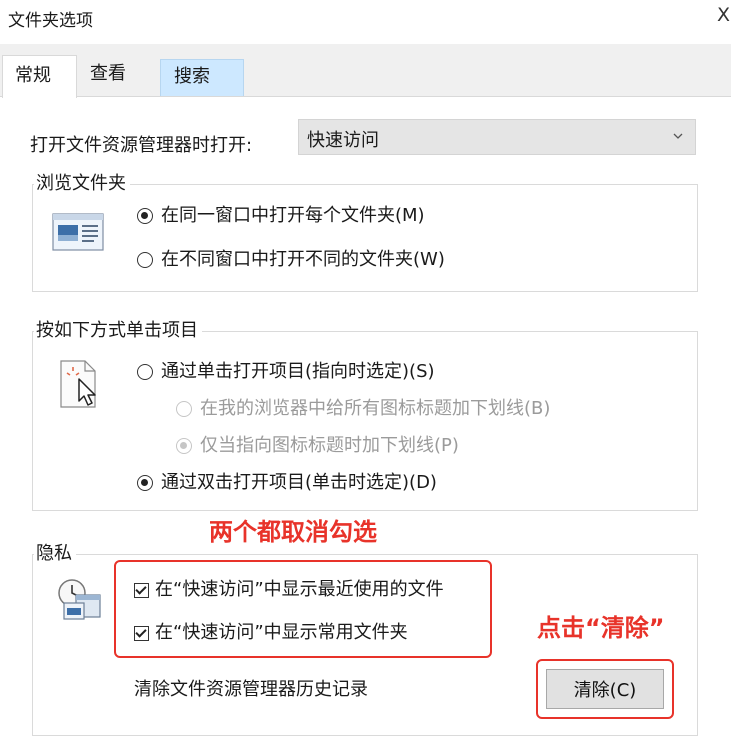  I want to click on annotation-uncheck-both: 两个都取消勾选, so click(293, 532).